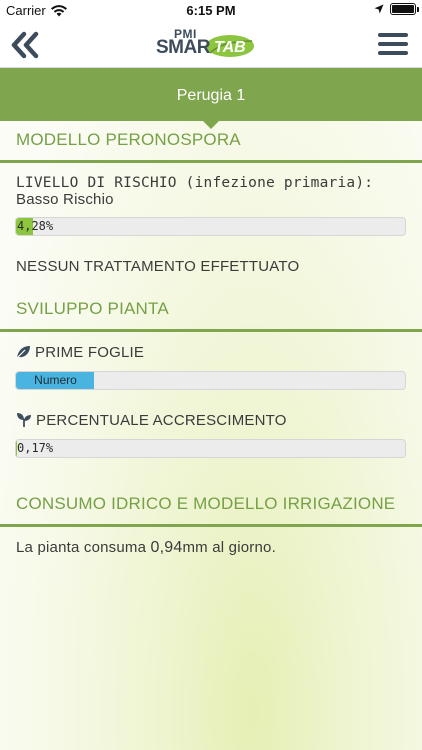  I want to click on water-consumption-suffix: mm al giorno., so click(229, 547).